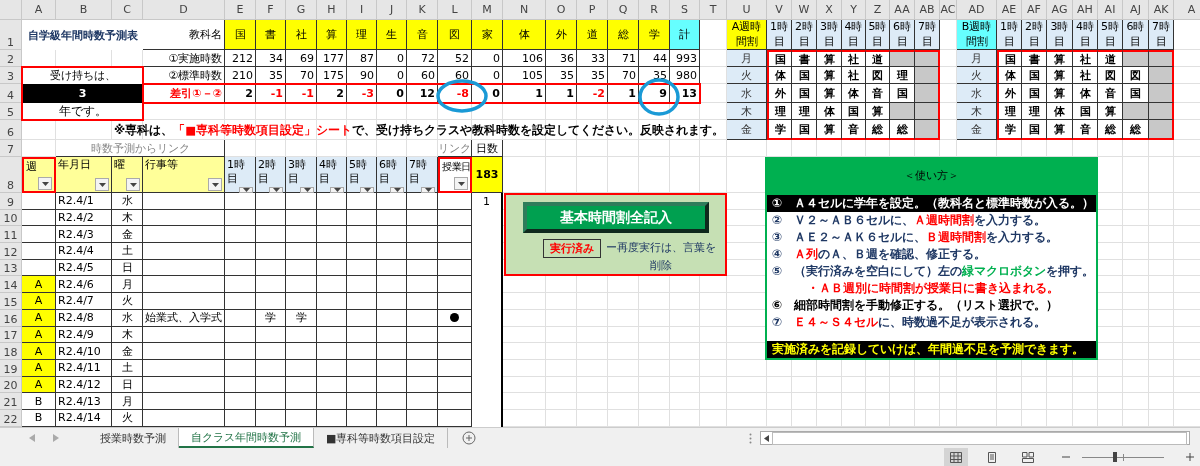 This screenshot has height=466, width=1200. What do you see at coordinates (1034, 10) in the screenshot?
I see `column-header: AF` at bounding box center [1034, 10].